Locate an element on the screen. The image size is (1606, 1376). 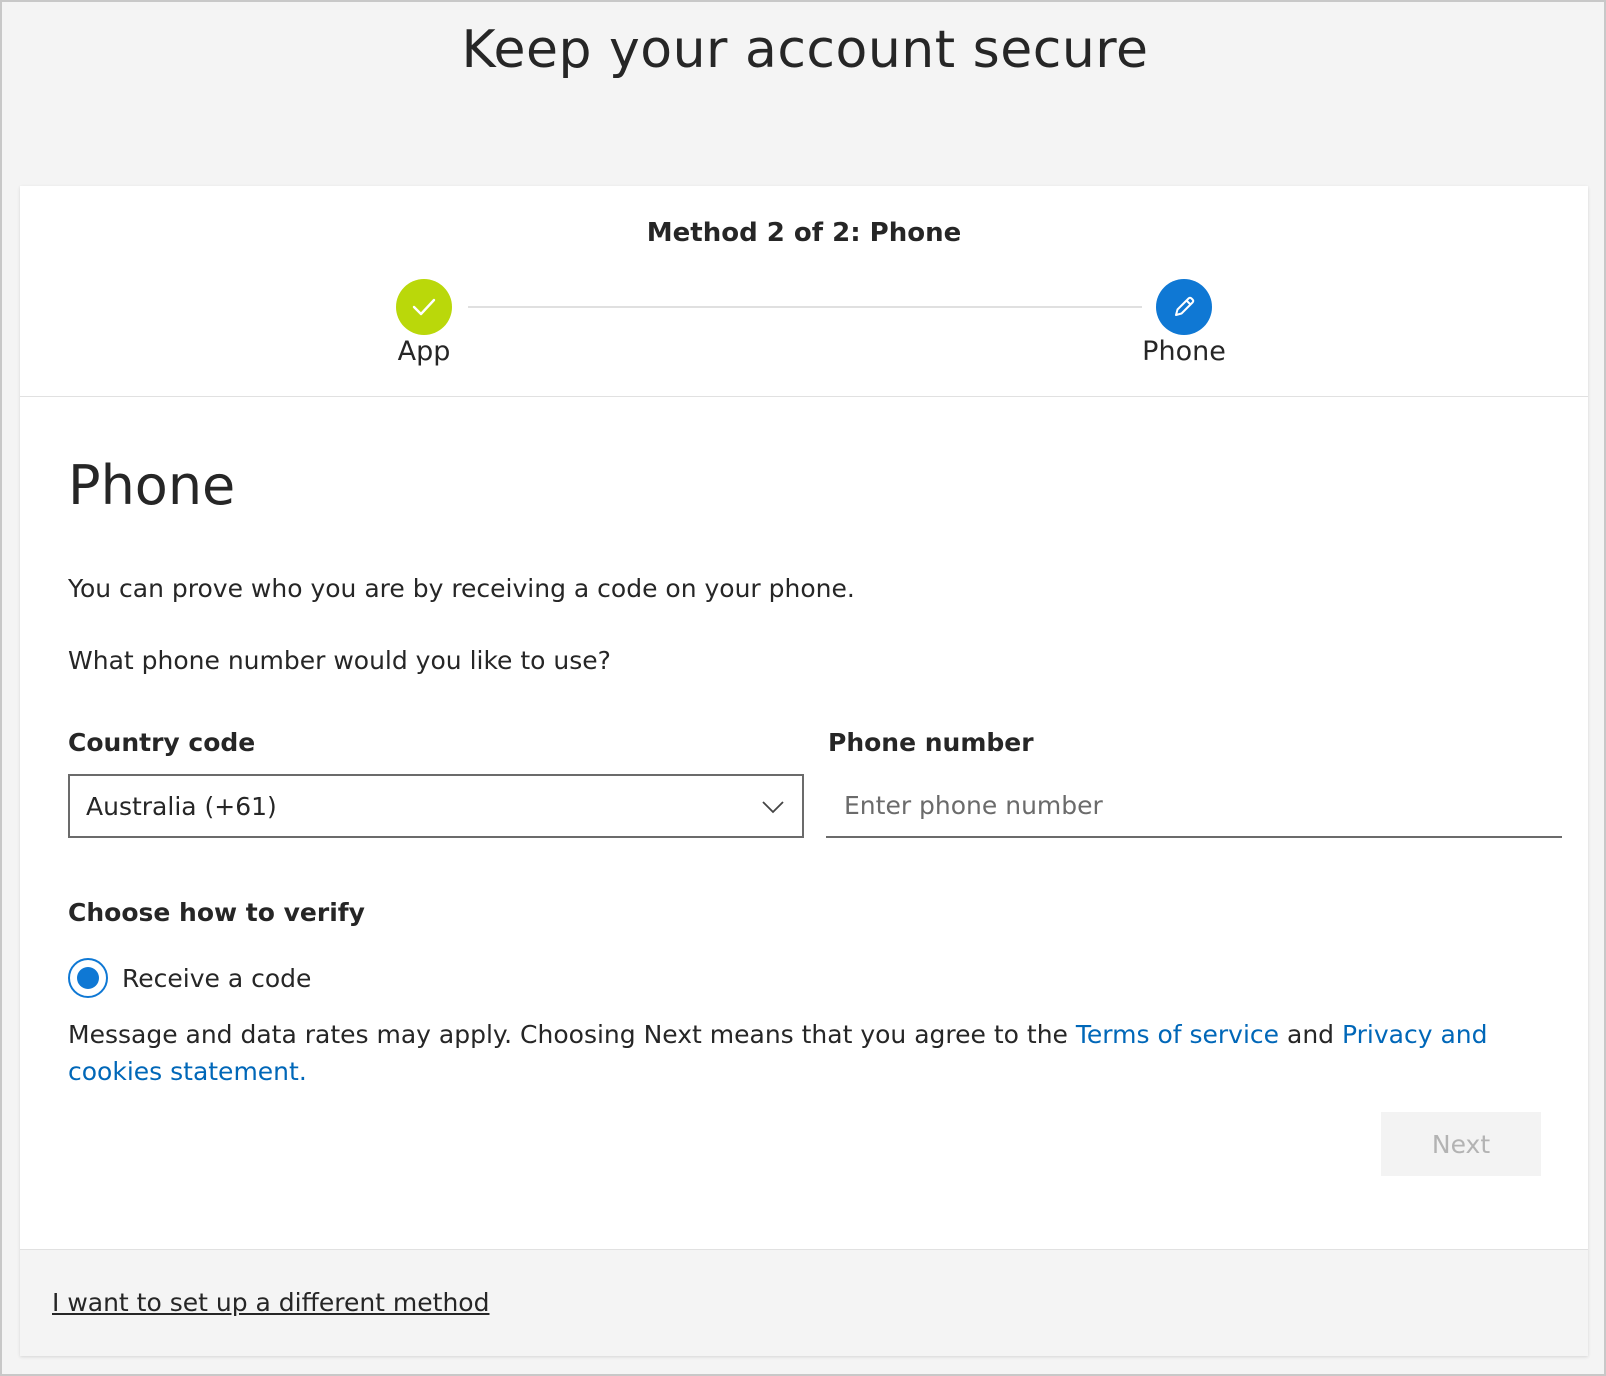
radio-selected-dot is located at coordinates (88, 978).